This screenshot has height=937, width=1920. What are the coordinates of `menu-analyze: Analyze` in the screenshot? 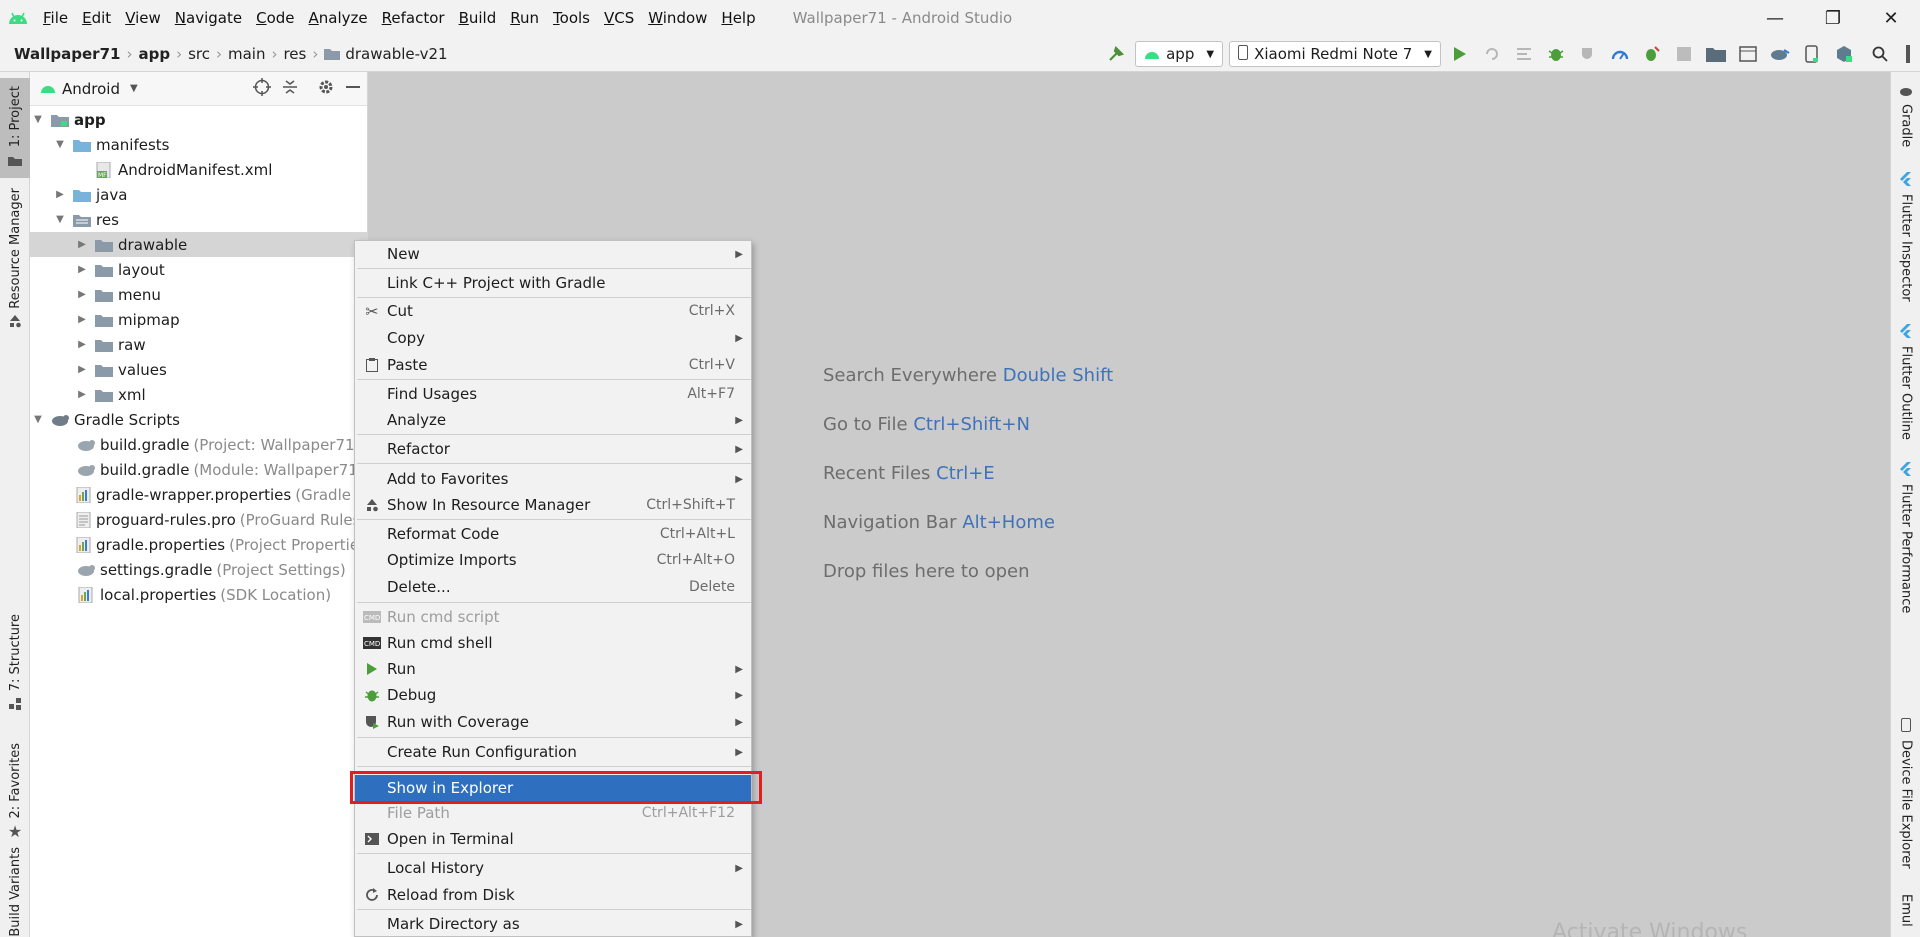 It's located at (338, 18).